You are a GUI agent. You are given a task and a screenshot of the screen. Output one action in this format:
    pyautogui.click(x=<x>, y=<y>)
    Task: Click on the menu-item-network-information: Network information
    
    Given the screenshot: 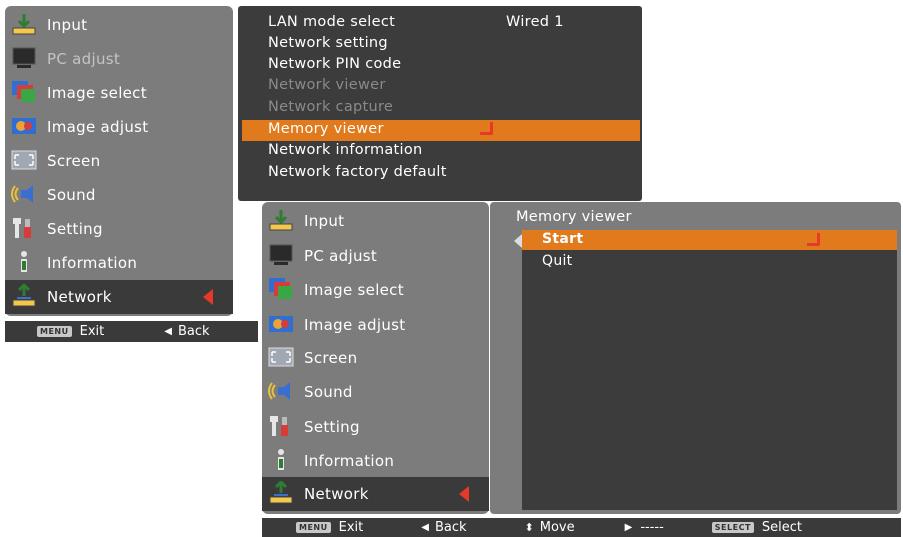 What is the action you would take?
    pyautogui.click(x=345, y=150)
    